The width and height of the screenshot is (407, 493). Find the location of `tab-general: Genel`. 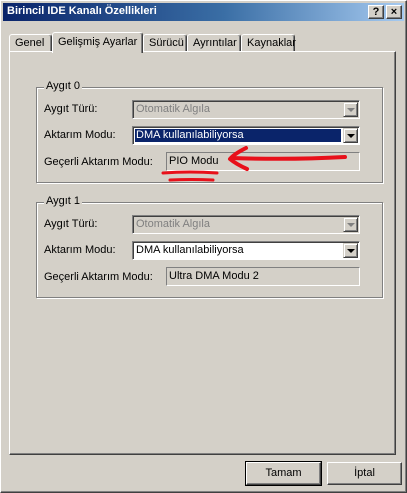

tab-general: Genel is located at coordinates (30, 42).